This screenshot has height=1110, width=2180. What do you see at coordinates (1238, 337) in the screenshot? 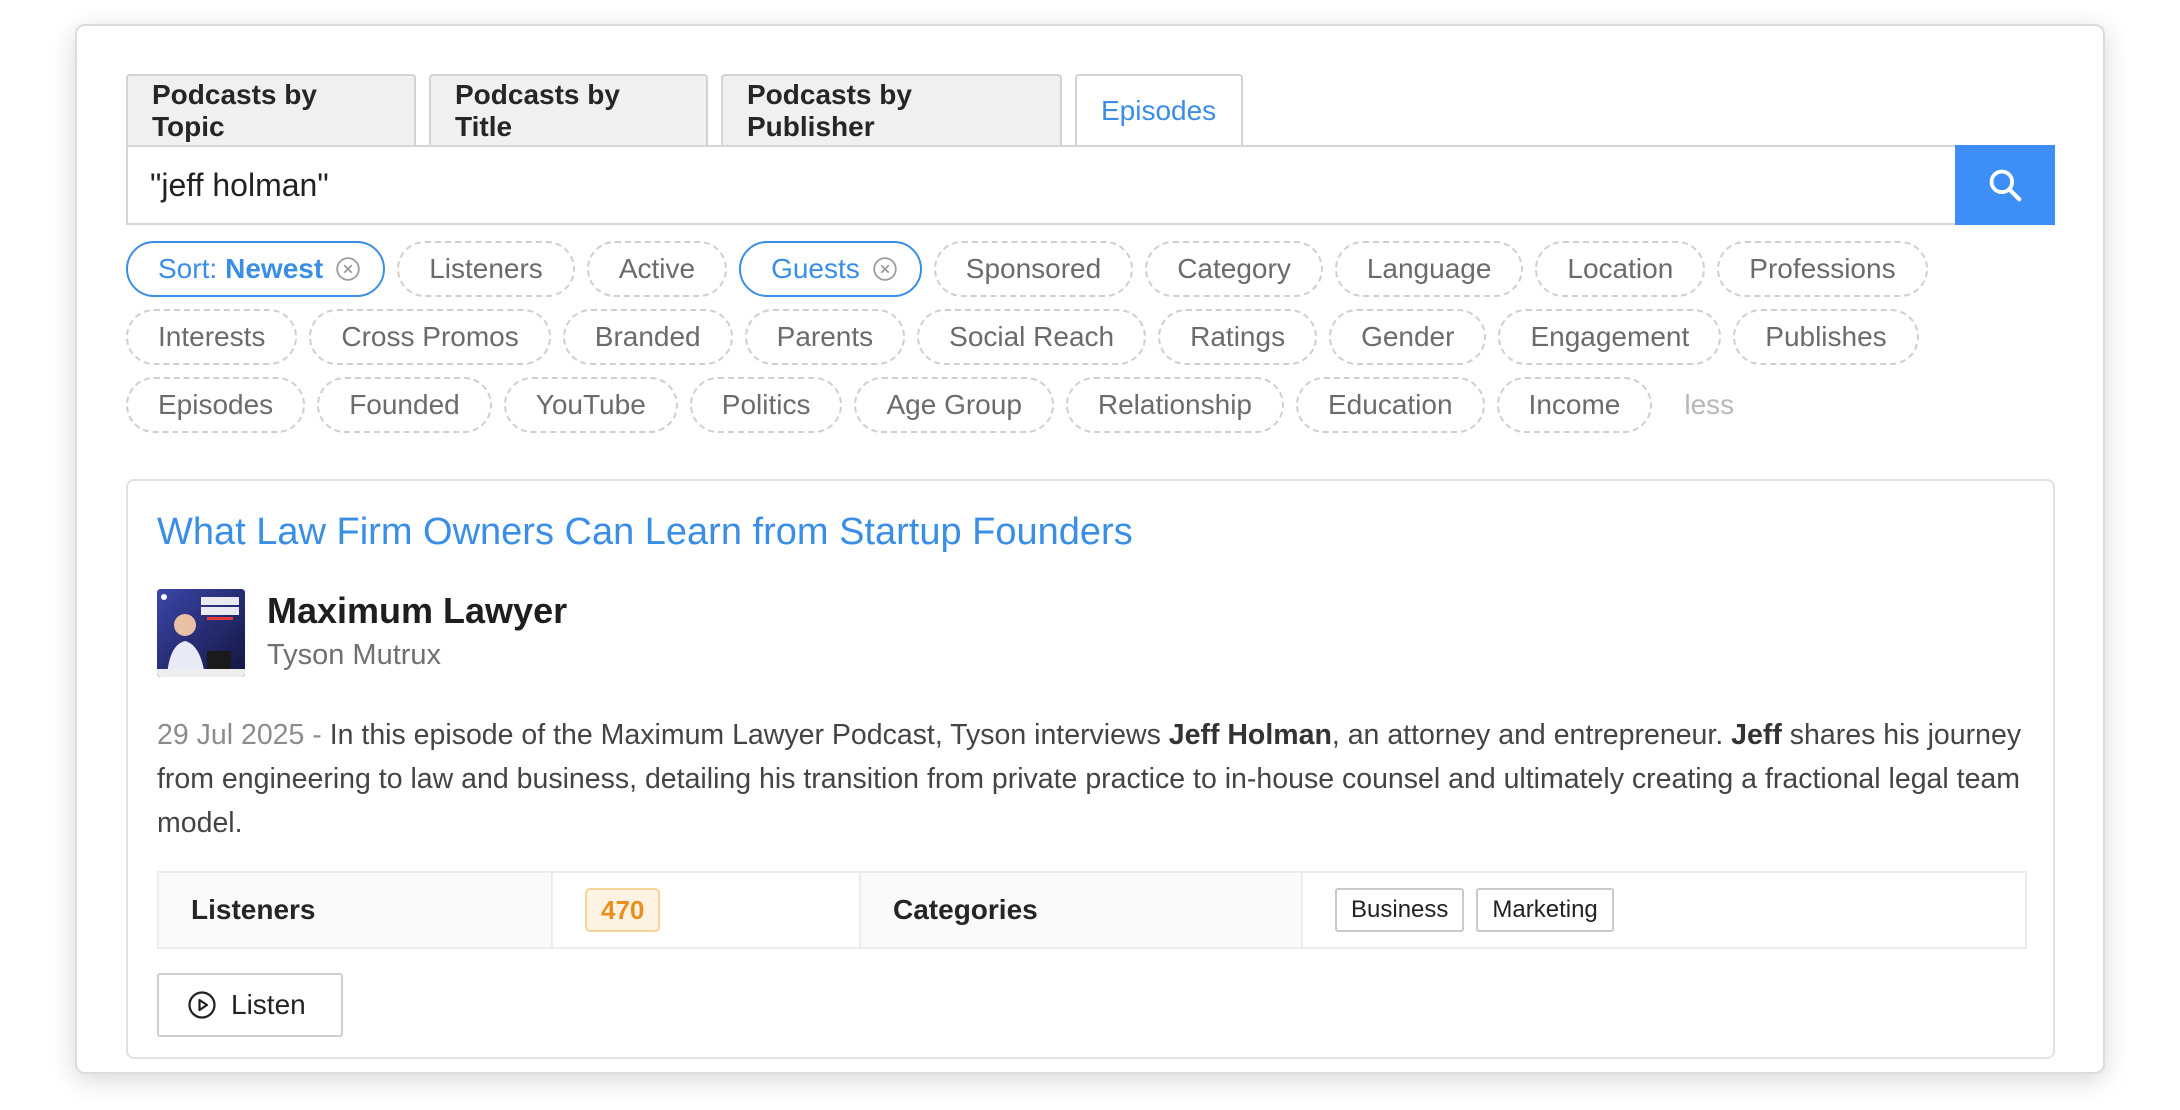
I see `filter-chip-ratings: Ratings` at bounding box center [1238, 337].